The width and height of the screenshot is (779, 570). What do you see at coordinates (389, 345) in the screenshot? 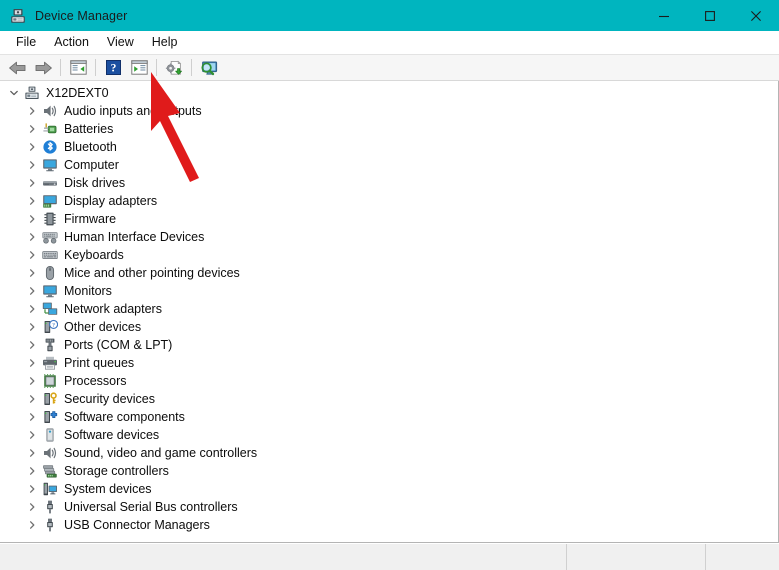
I see `tree-item-ports-com-and-lpt: Ports (COM & LPT)` at bounding box center [389, 345].